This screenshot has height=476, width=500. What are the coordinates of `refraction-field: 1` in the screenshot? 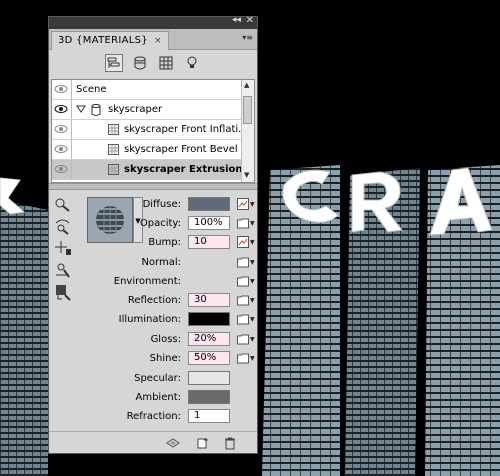 It's located at (209, 416).